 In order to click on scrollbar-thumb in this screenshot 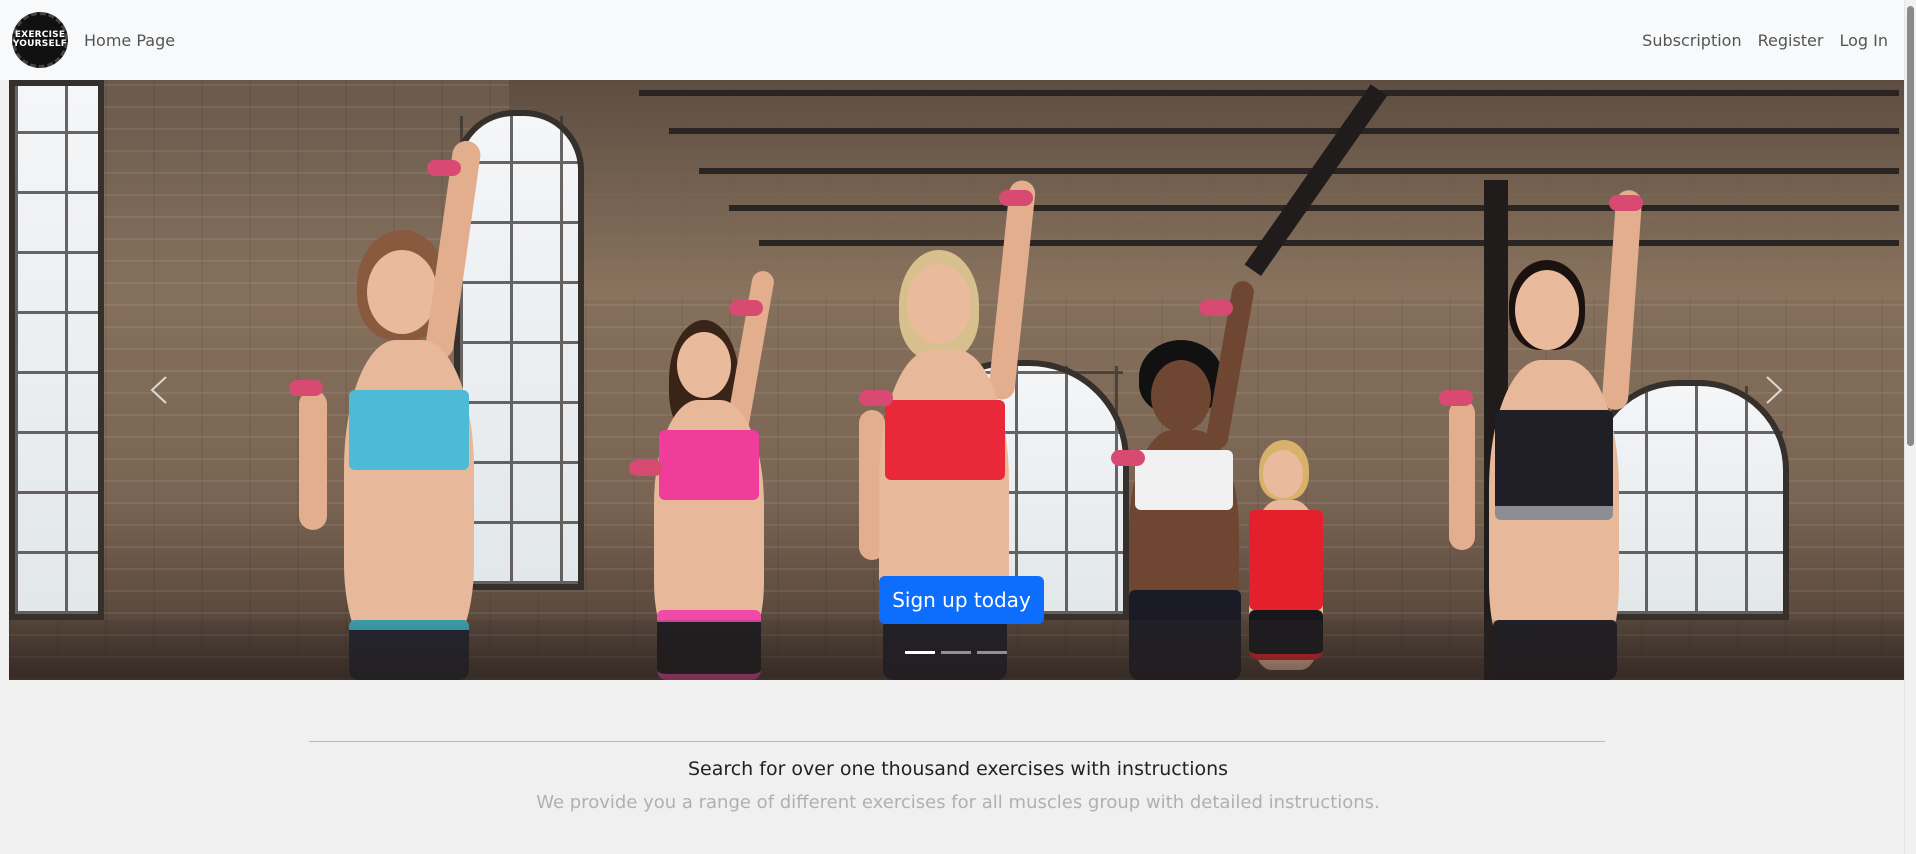, I will do `click(1910, 226)`.